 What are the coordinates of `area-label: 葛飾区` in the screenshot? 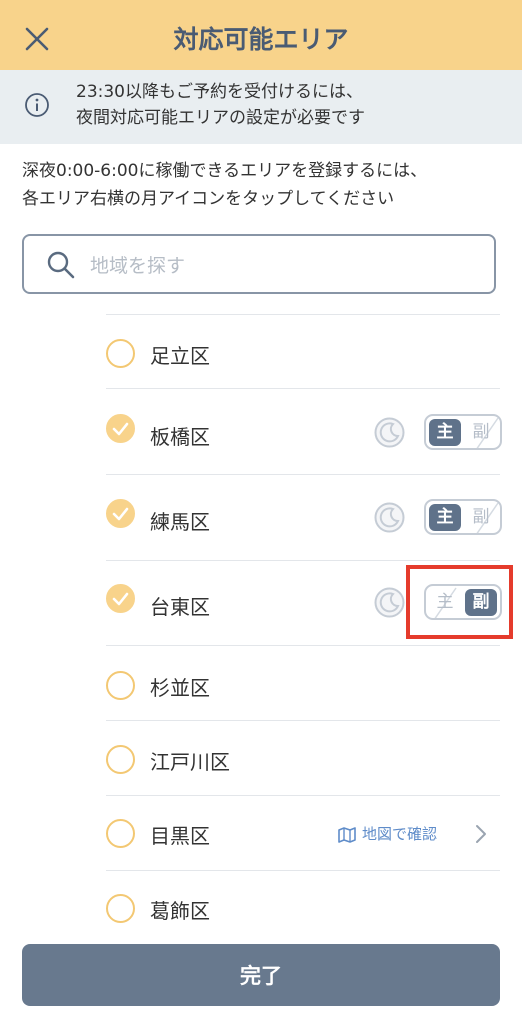 It's located at (180, 911).